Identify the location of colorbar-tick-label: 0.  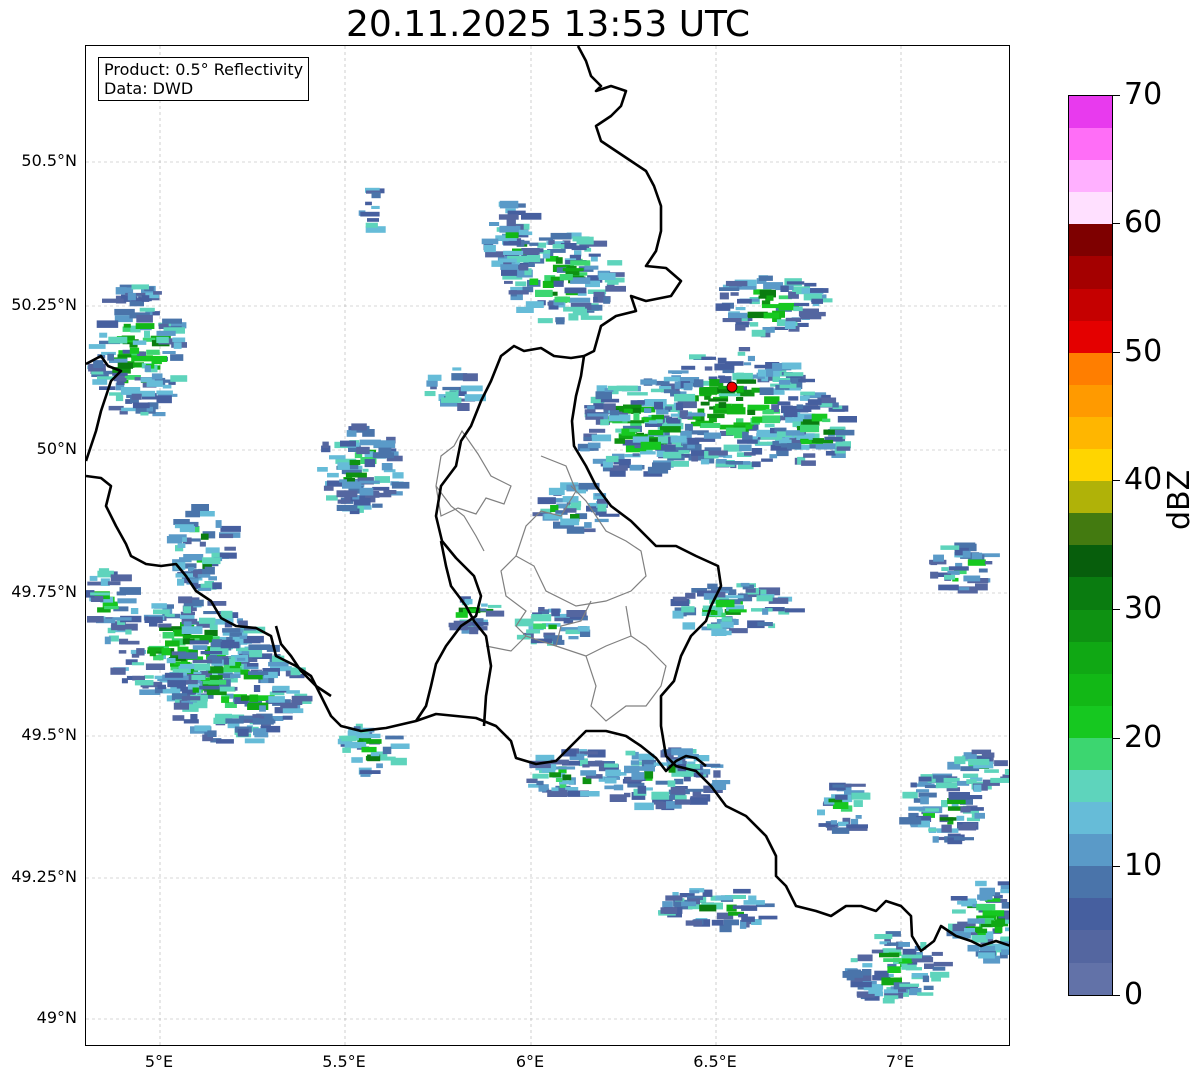
(1134, 994).